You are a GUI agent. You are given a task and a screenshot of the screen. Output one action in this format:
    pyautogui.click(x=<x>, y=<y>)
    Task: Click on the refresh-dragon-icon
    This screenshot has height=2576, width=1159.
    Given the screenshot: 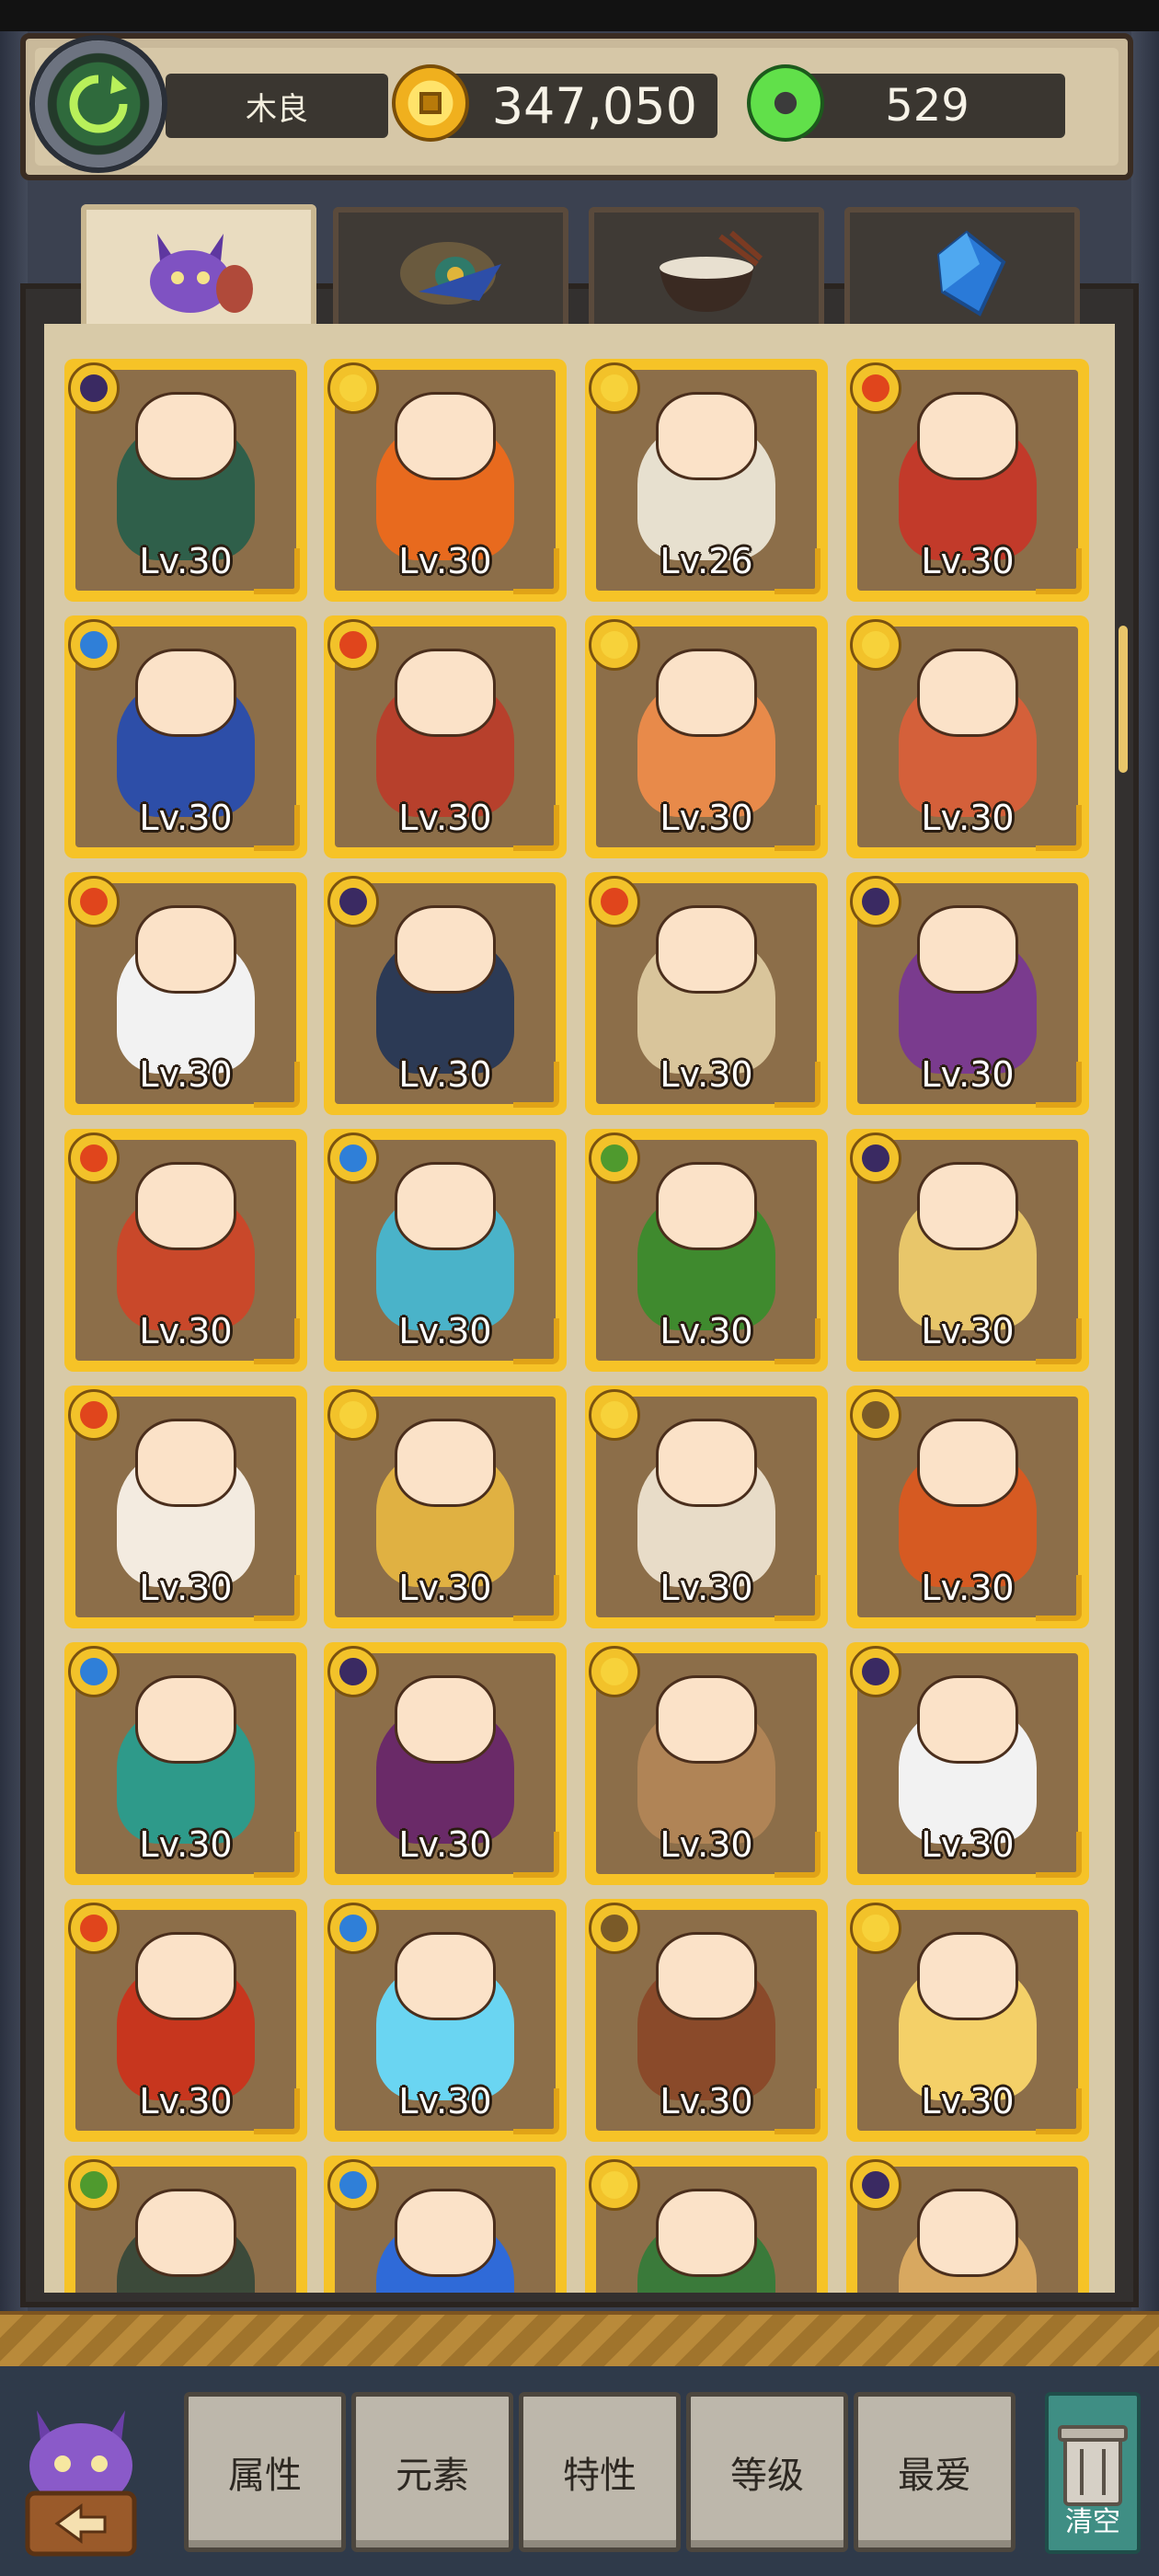 What is the action you would take?
    pyautogui.click(x=98, y=104)
    